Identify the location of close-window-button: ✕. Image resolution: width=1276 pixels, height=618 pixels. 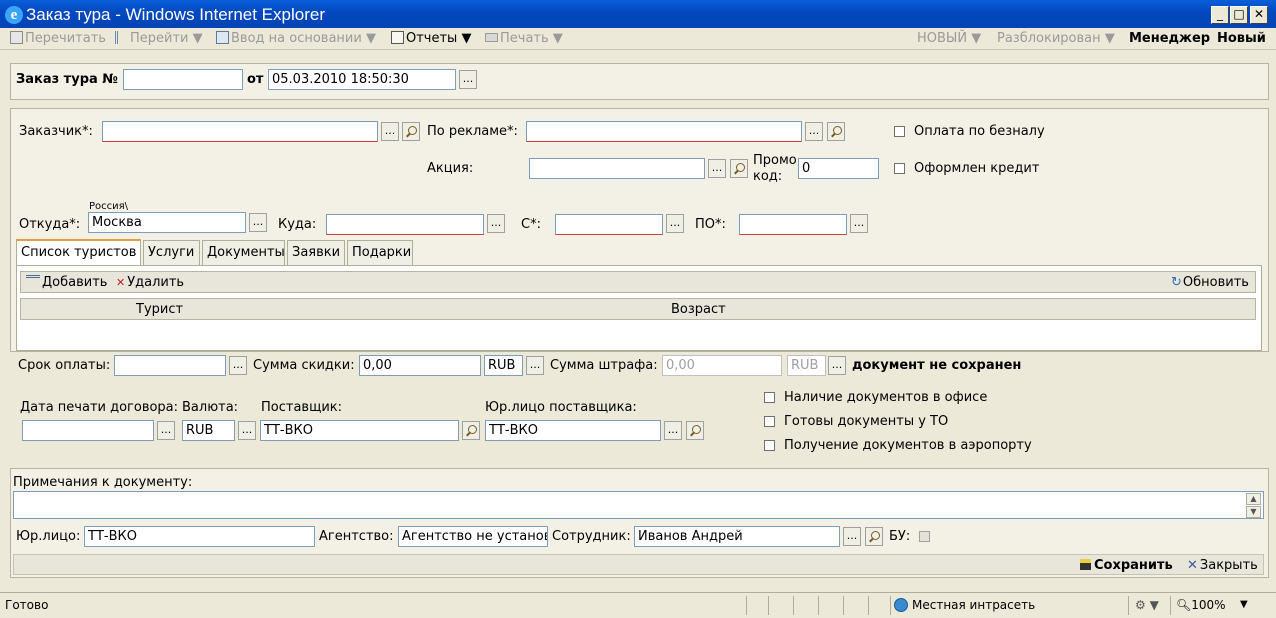
(1259, 15).